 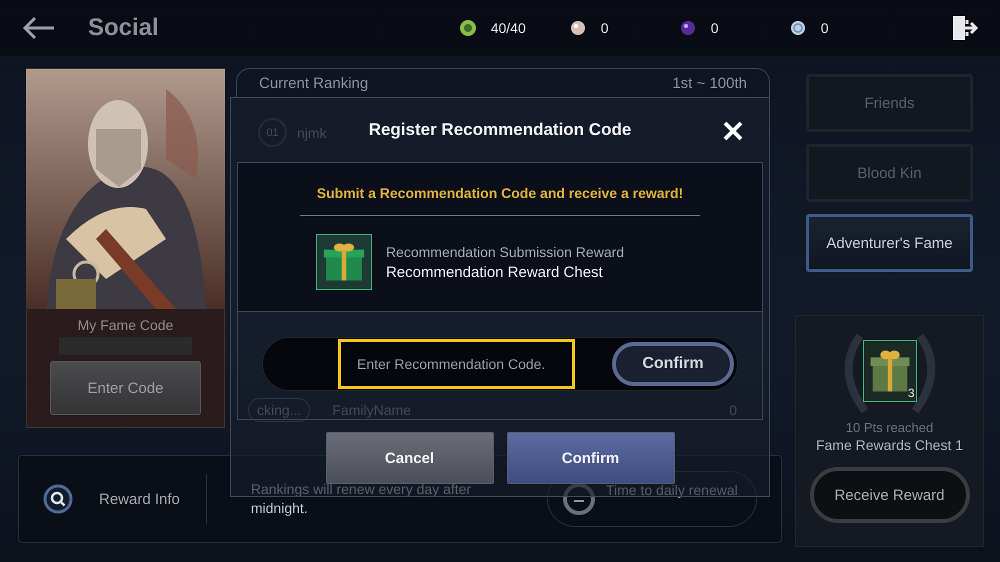 What do you see at coordinates (313, 83) in the screenshot?
I see `ranking-title: Current Ranking` at bounding box center [313, 83].